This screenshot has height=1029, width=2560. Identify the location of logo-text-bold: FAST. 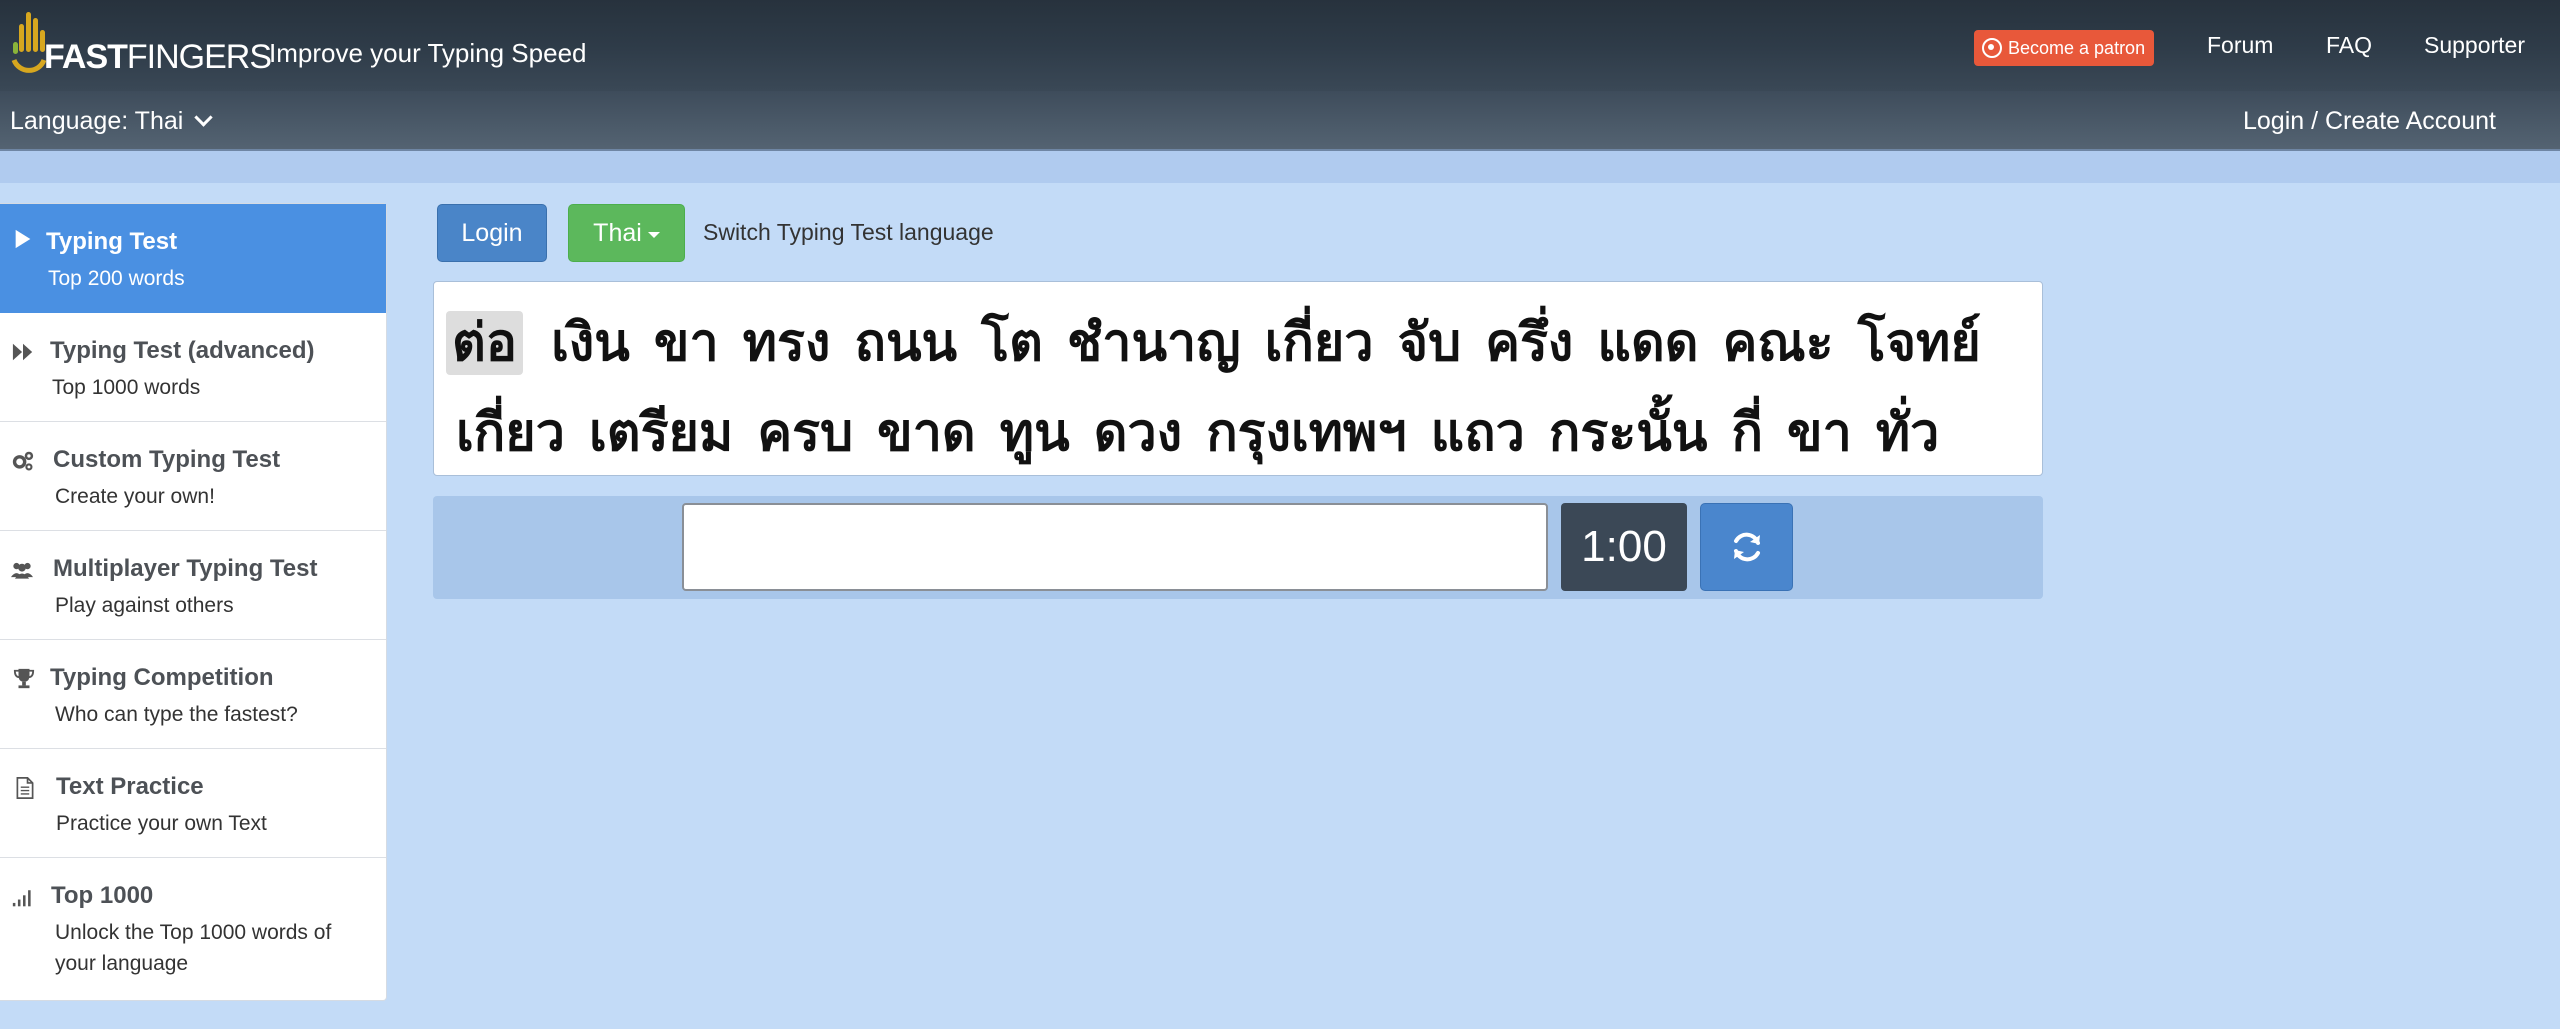
(86, 57).